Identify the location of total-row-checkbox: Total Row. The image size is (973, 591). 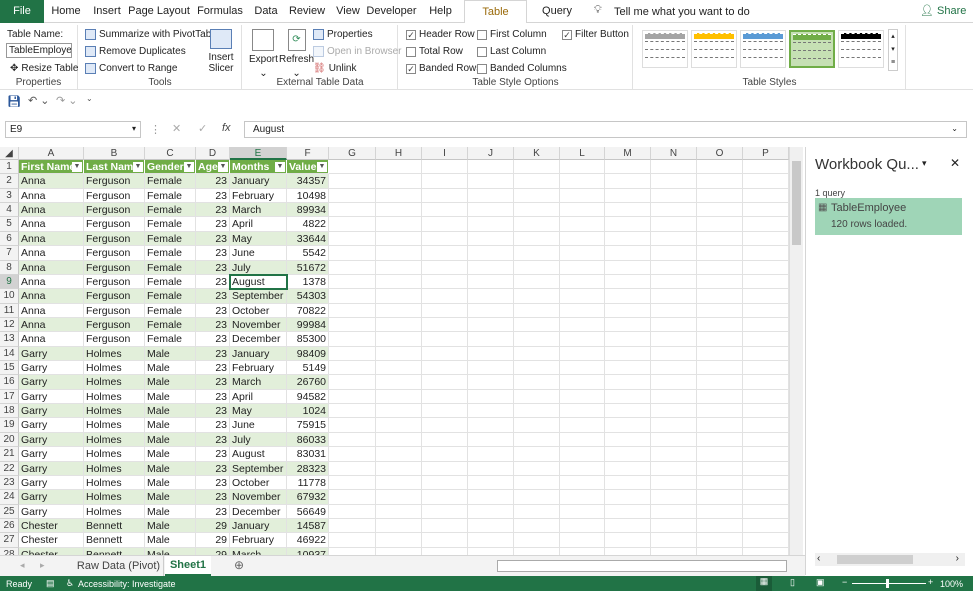
(434, 51).